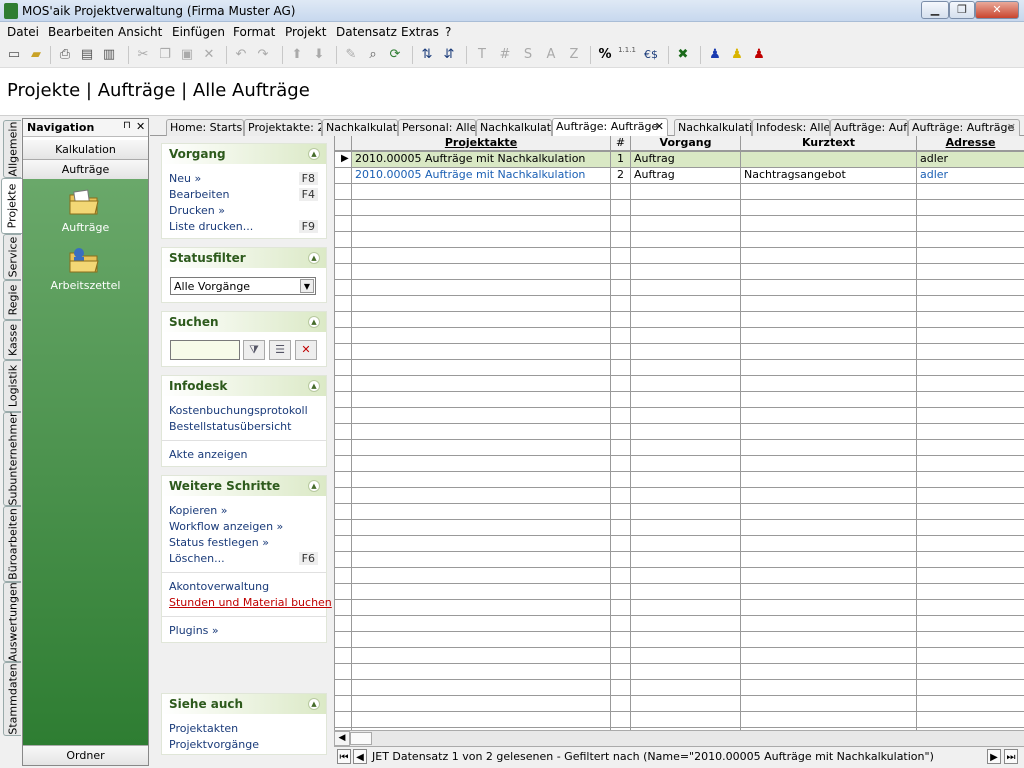  Describe the element at coordinates (209, 55) in the screenshot. I see `delete-icon: ✕` at that location.